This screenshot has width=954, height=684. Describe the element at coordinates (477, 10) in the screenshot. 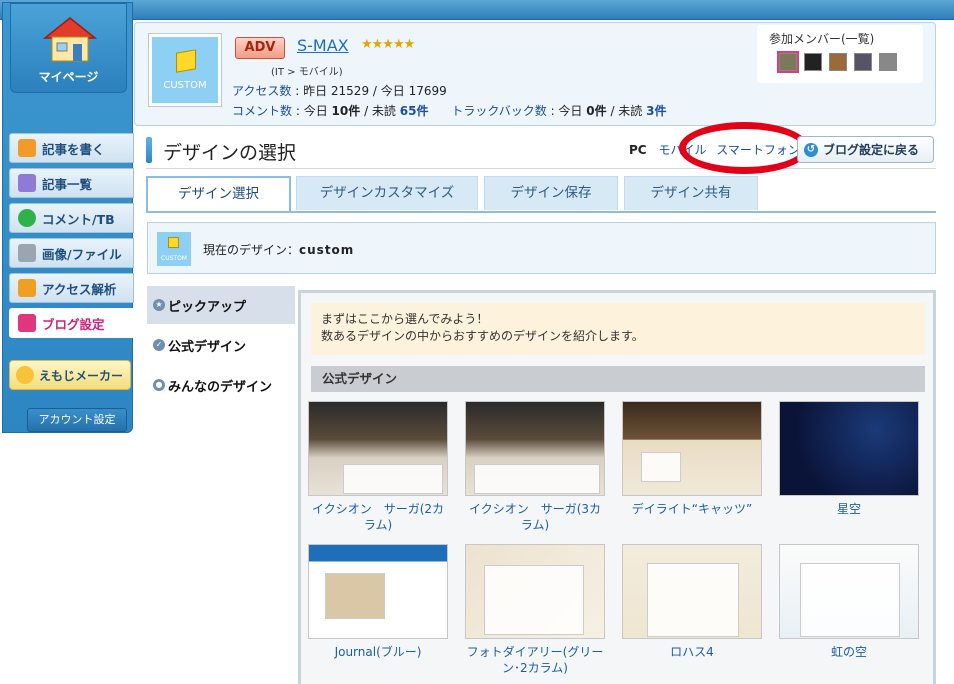

I see `top-bar` at that location.